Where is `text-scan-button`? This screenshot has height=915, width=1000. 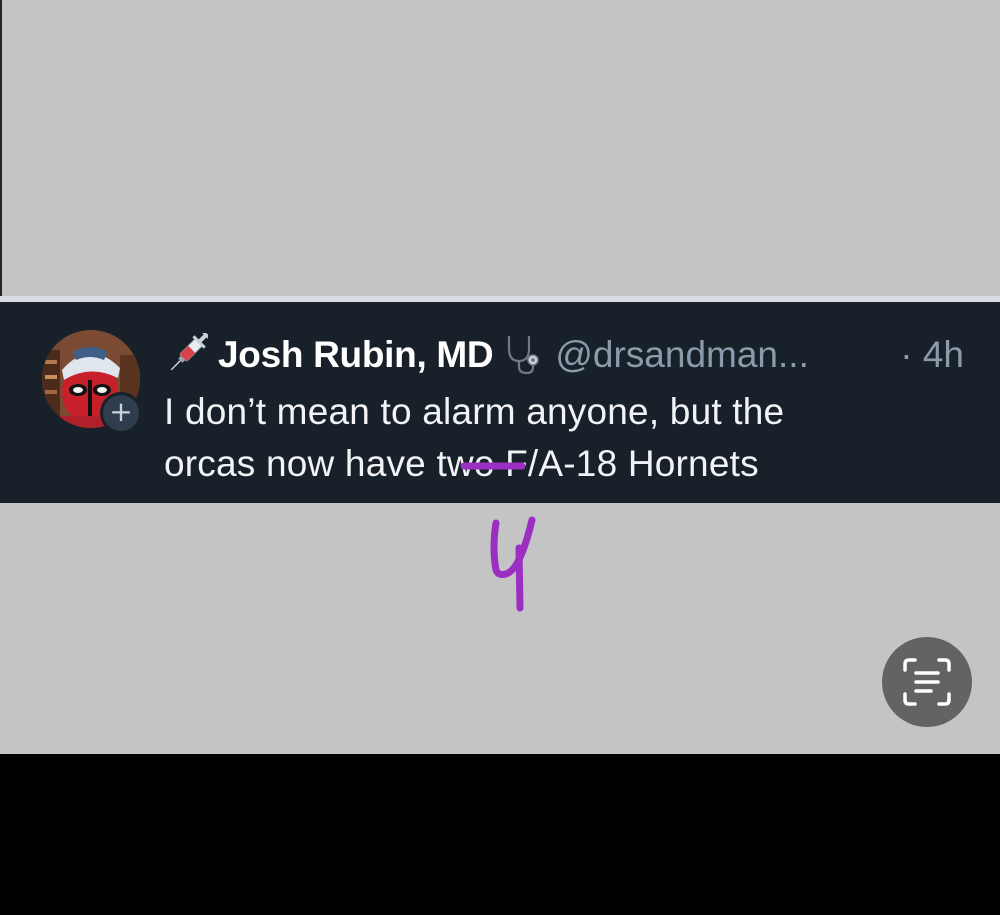
text-scan-button is located at coordinates (927, 682).